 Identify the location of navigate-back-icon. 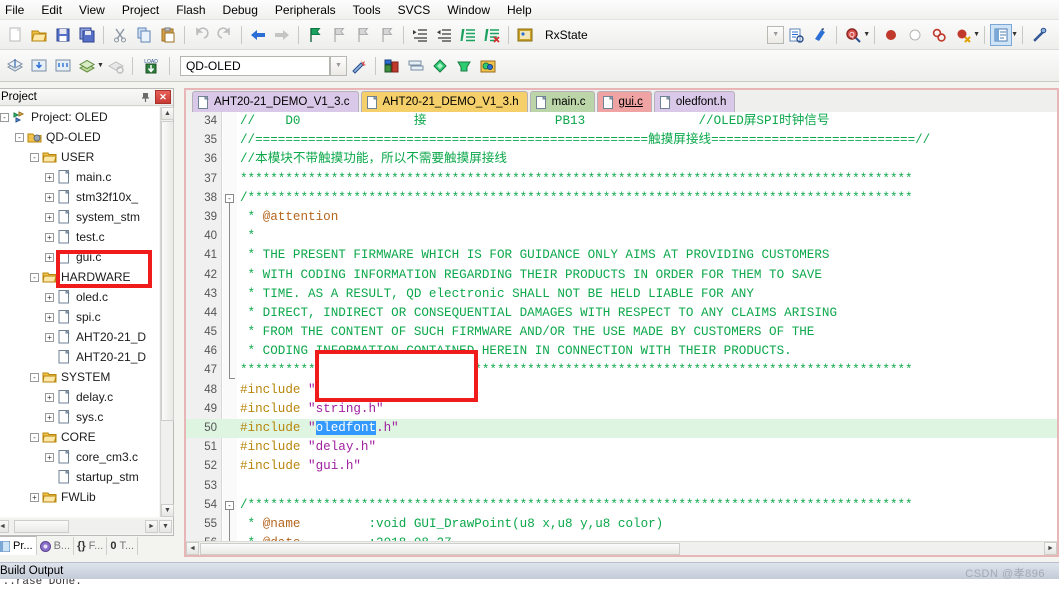
(258, 35).